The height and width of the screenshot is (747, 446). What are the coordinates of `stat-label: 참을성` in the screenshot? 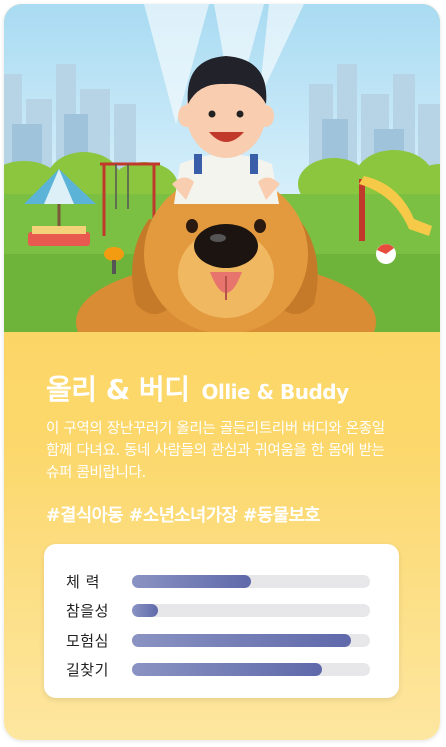 It's located at (87, 610).